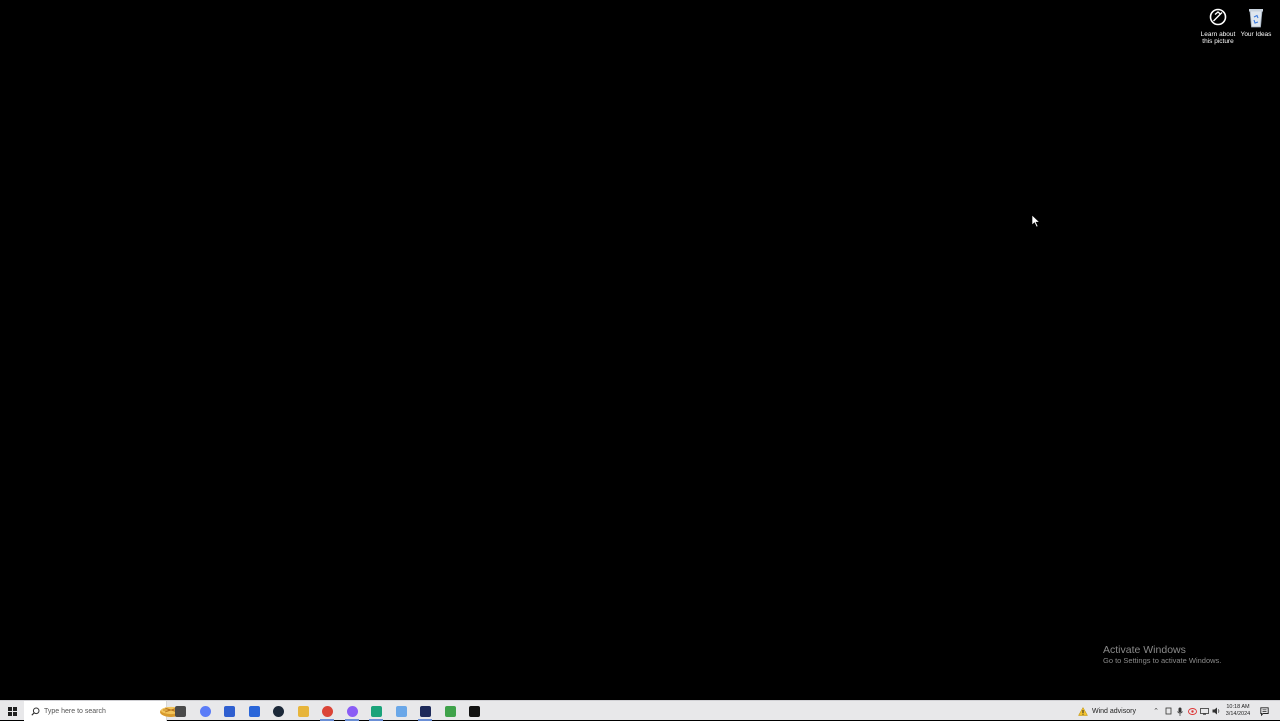  I want to click on taskbar-app-meta, so click(254, 711).